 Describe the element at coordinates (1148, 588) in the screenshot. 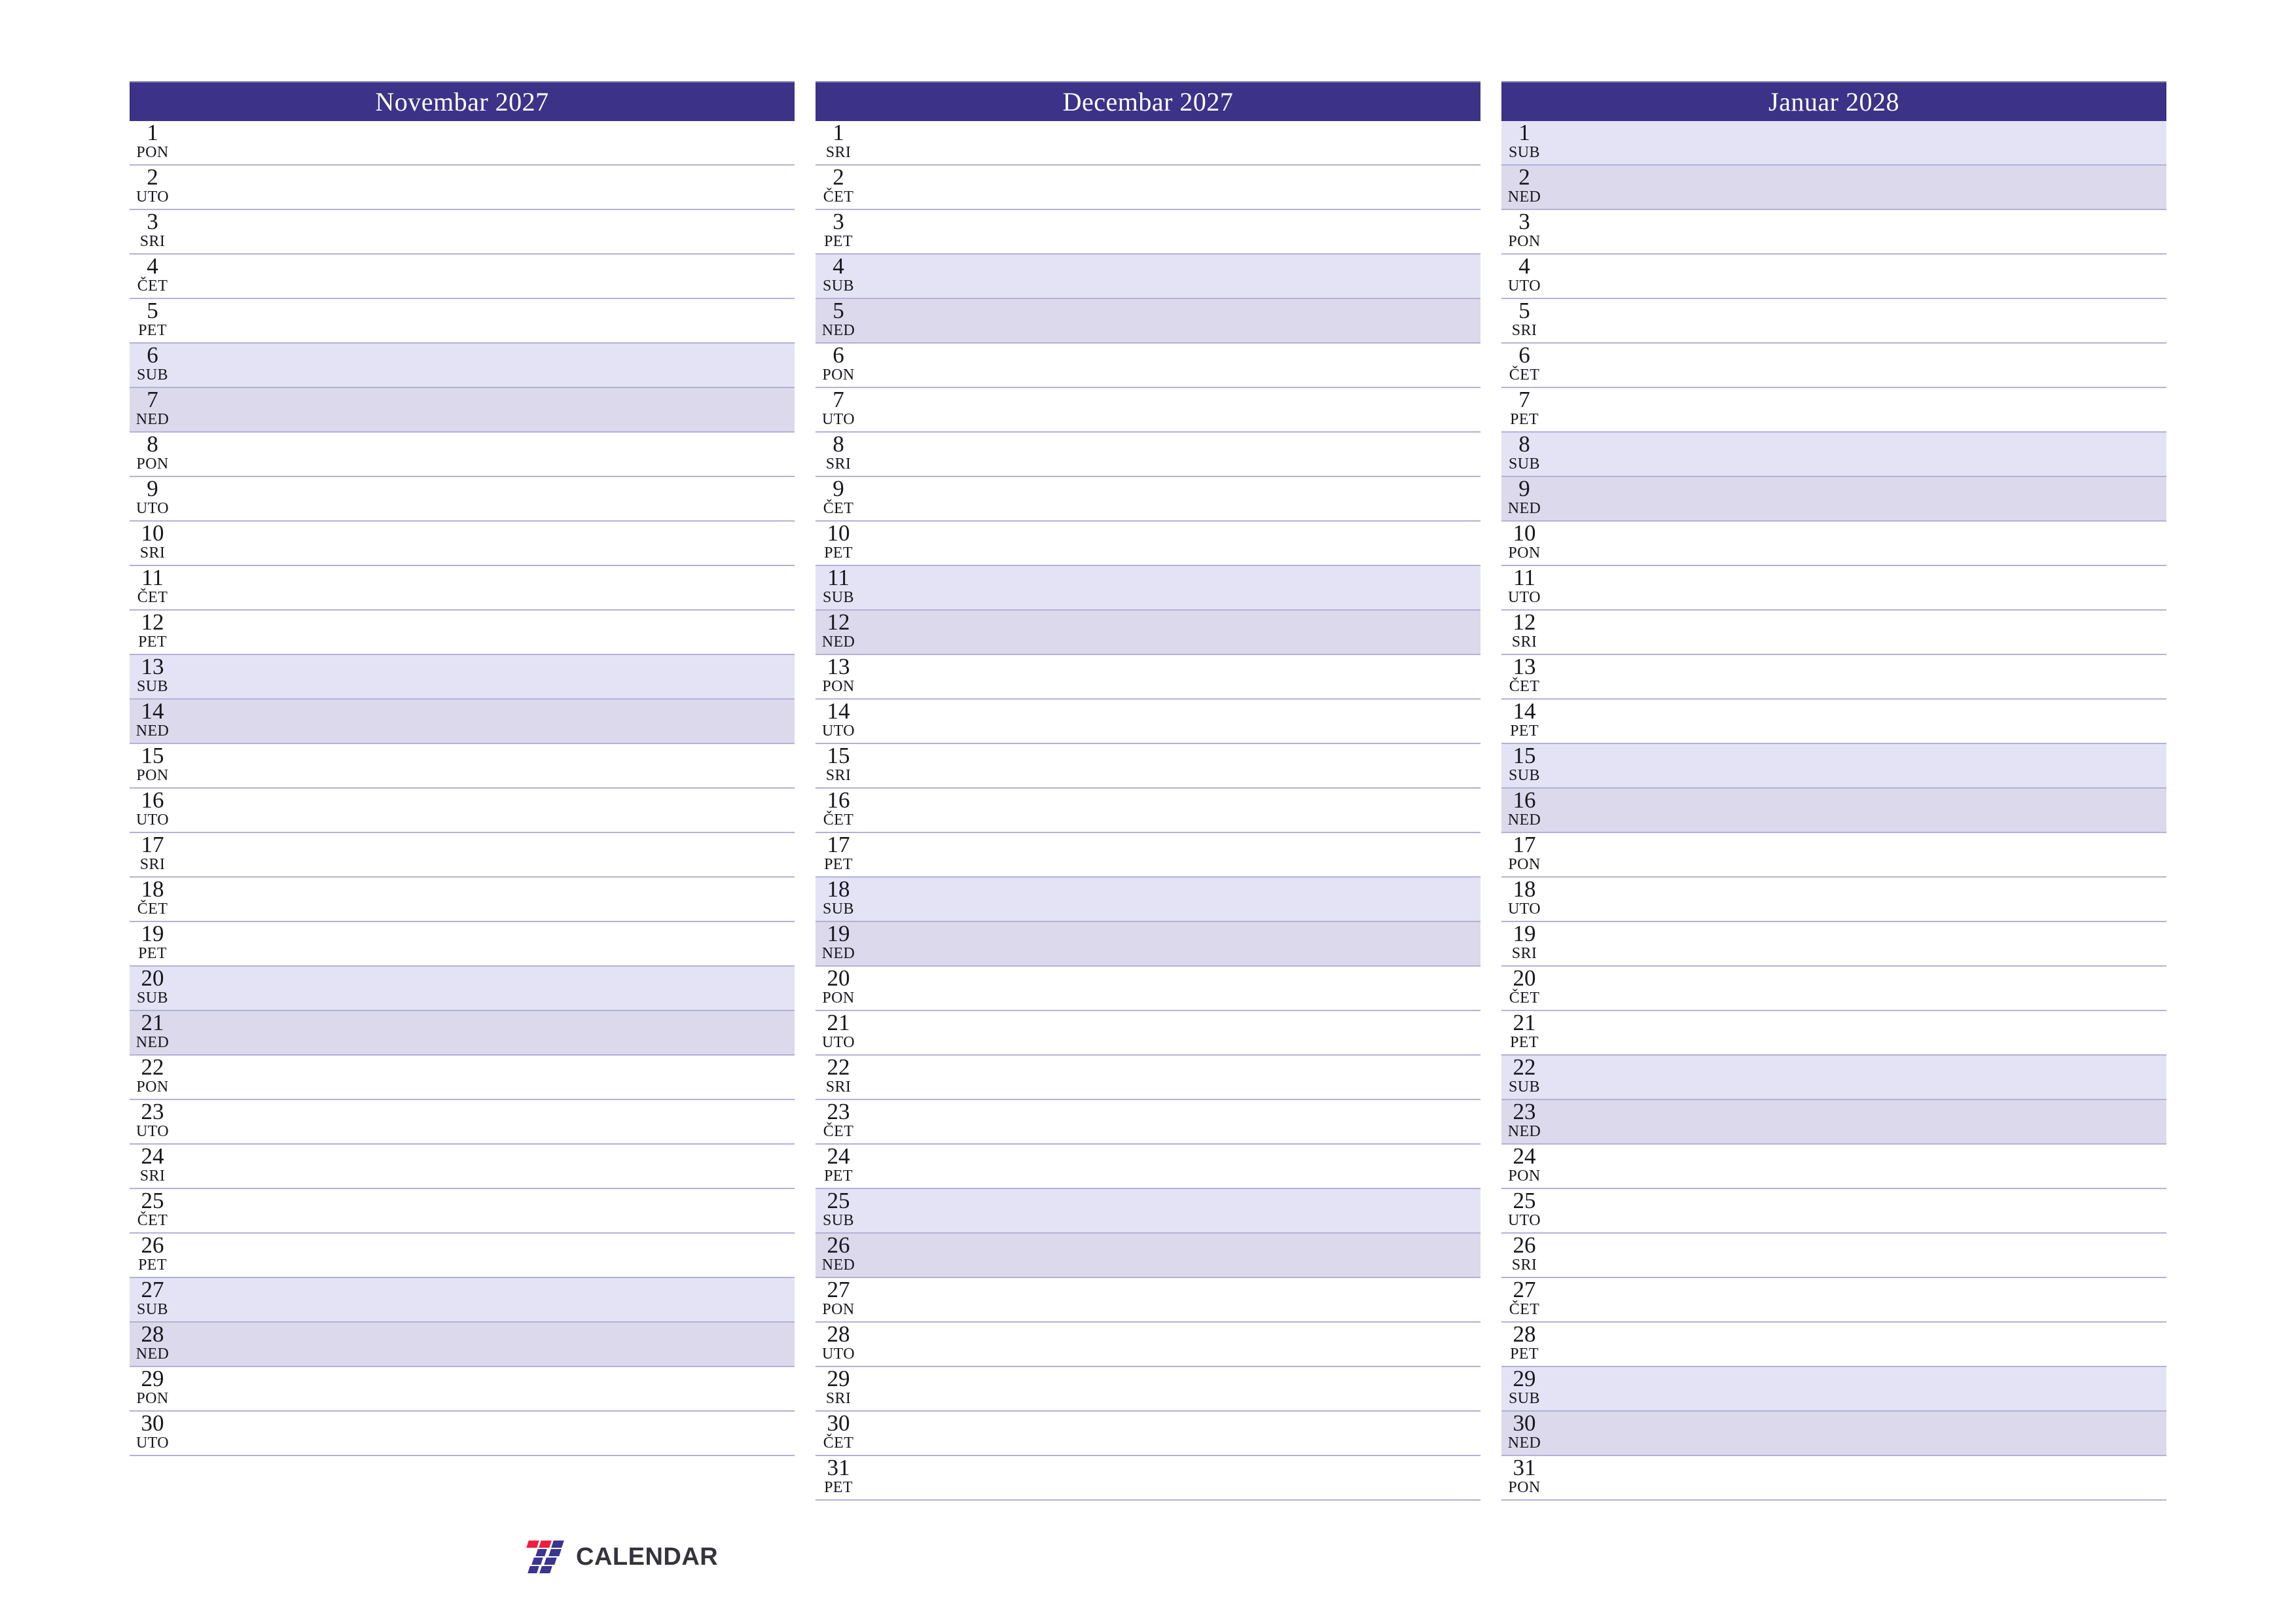

I see `day-row: 11 SUB` at that location.